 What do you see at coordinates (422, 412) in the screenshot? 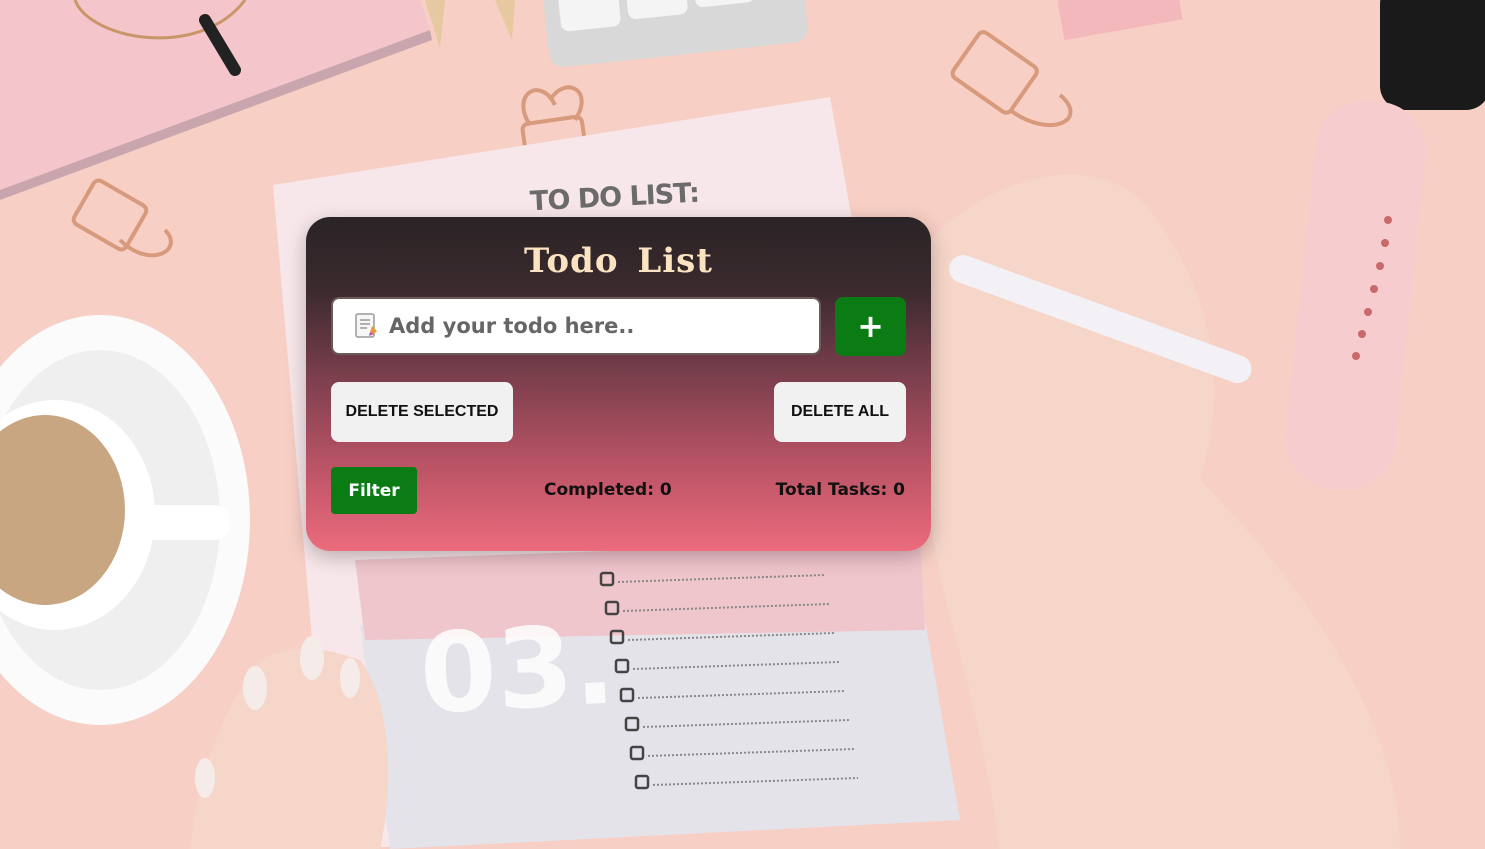
I see `delete-selected-button: DELETE SELECTED` at bounding box center [422, 412].